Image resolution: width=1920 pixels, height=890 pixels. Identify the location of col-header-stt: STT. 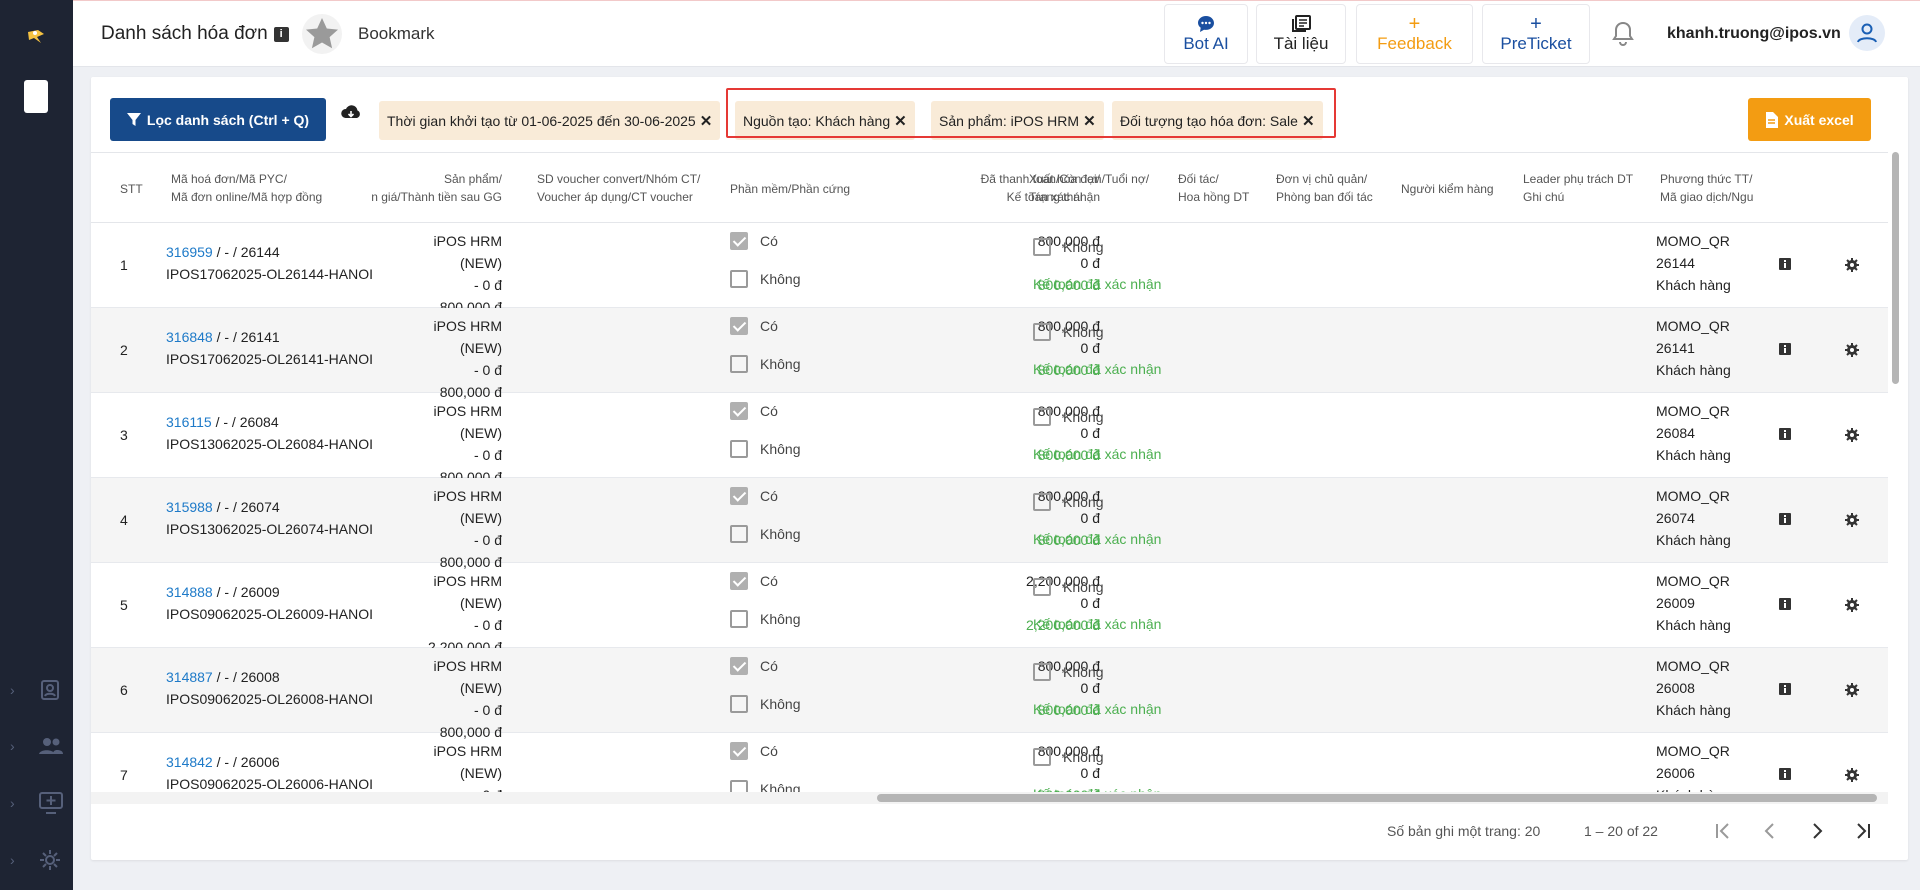
(131, 189).